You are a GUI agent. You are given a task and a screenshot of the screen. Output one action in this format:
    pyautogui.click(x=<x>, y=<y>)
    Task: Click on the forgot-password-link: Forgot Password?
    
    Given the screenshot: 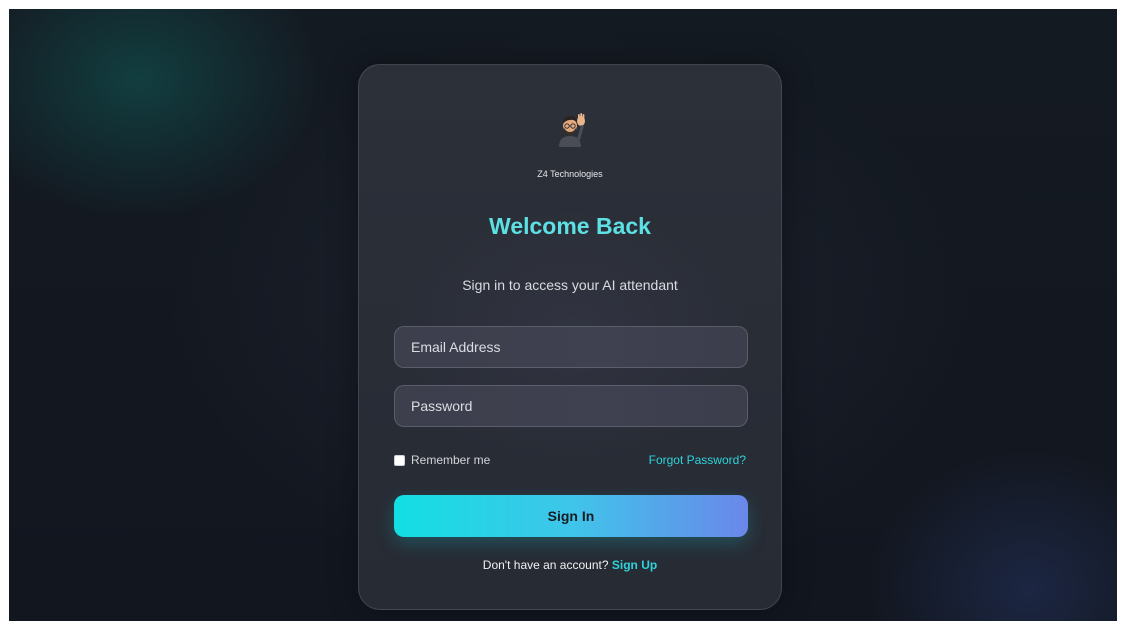 What is the action you would take?
    pyautogui.click(x=697, y=460)
    